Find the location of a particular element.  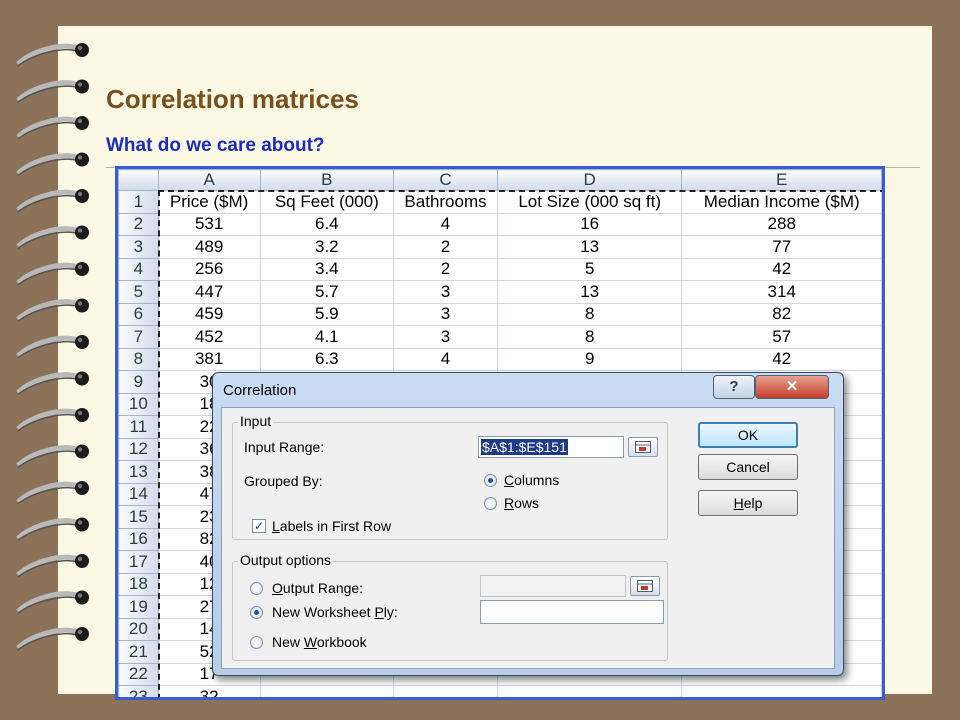

column-header: B is located at coordinates (327, 180).